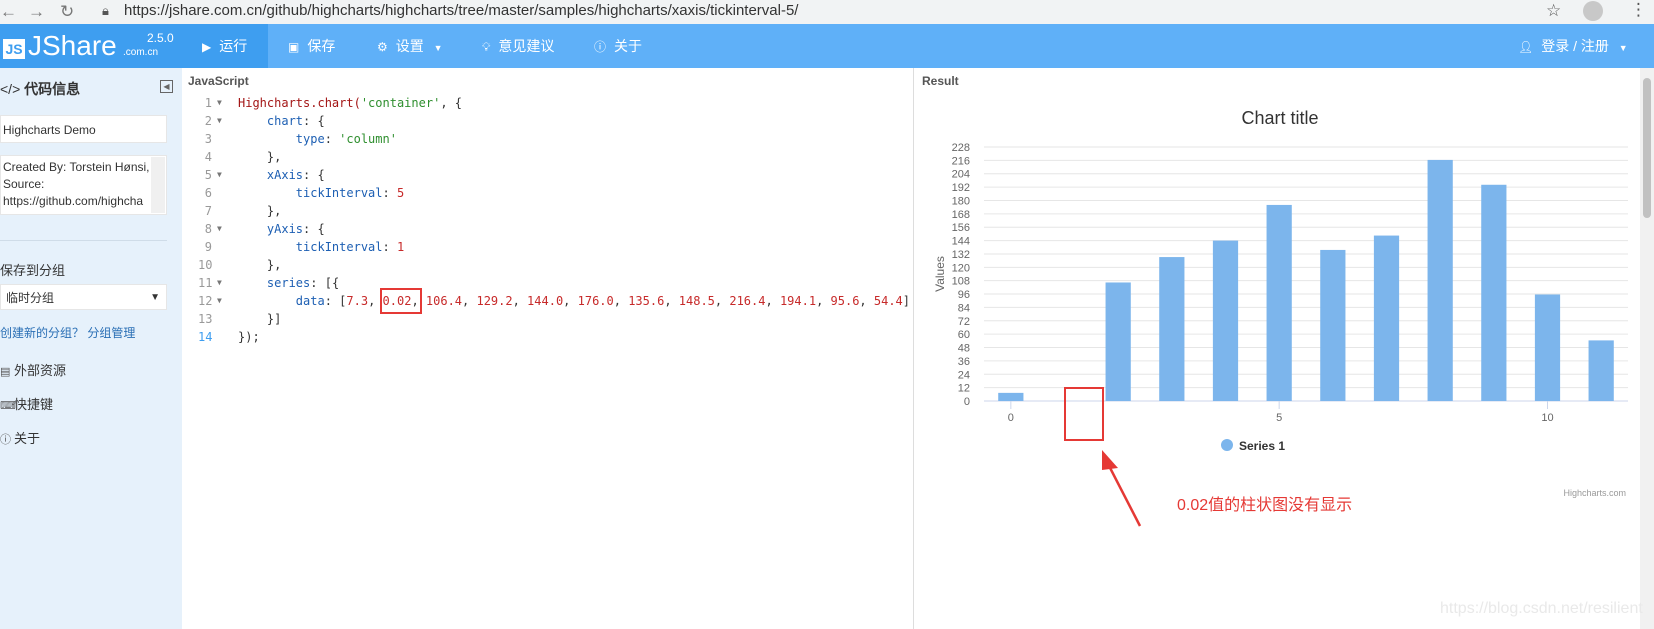 The image size is (1654, 629). Describe the element at coordinates (961, 175) in the screenshot. I see `y-tick-label: 204` at that location.